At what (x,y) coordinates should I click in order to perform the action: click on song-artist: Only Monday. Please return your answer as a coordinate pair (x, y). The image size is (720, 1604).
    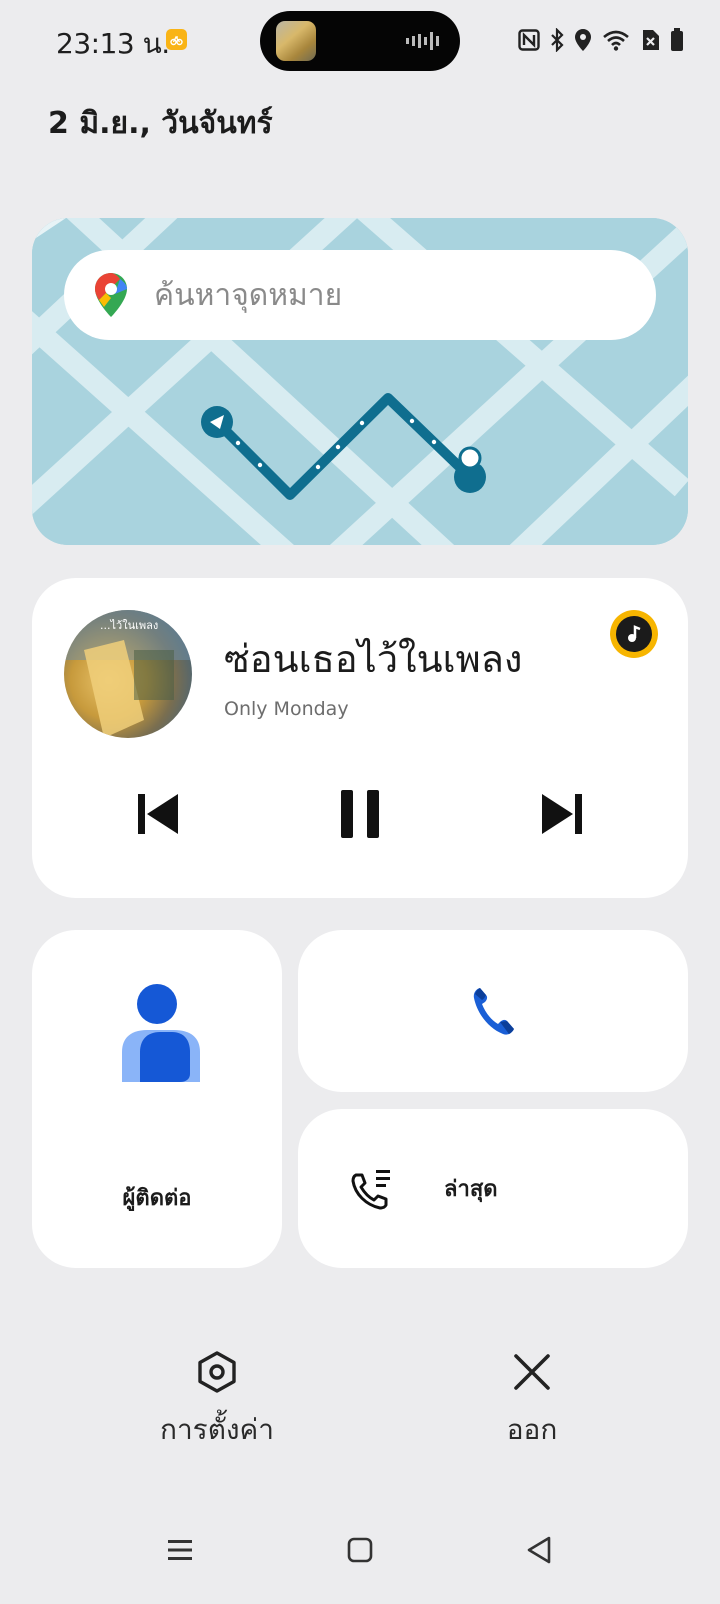
    Looking at the image, I should click on (286, 709).